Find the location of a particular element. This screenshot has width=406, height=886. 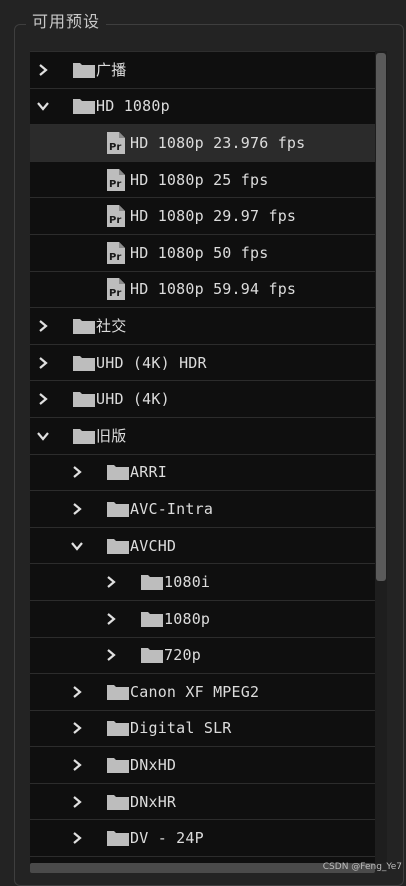

tree-preset-row: Pr HD 1080p 23.976 fps is located at coordinates (202, 143).